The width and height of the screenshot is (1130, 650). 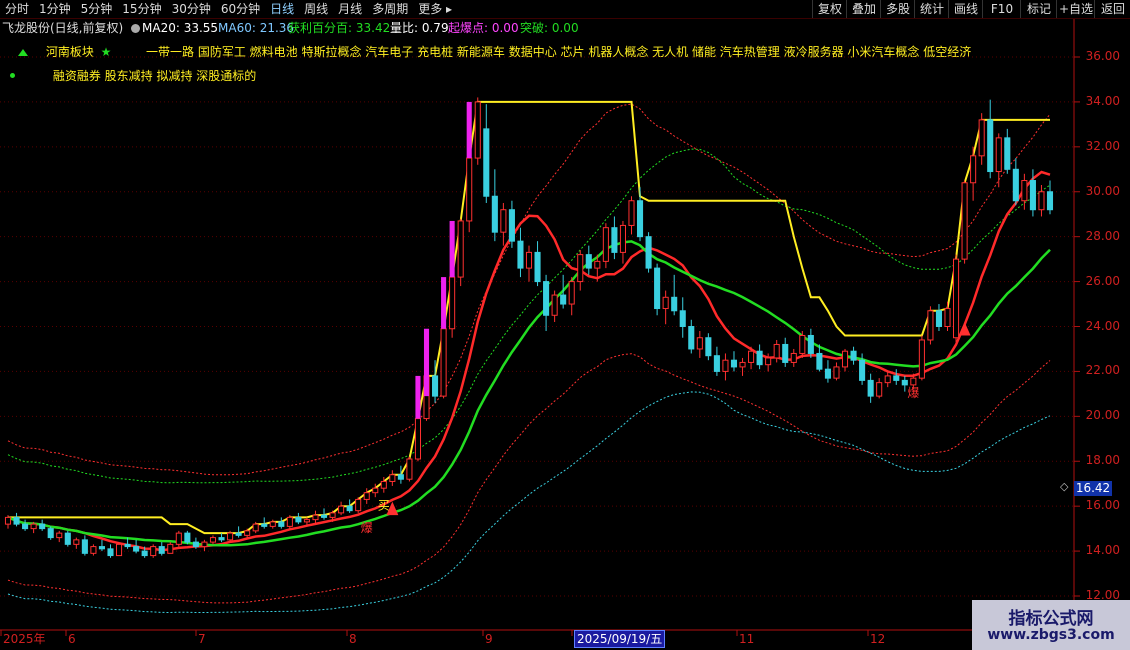 What do you see at coordinates (489, 639) in the screenshot?
I see `x-tick-label: 9` at bounding box center [489, 639].